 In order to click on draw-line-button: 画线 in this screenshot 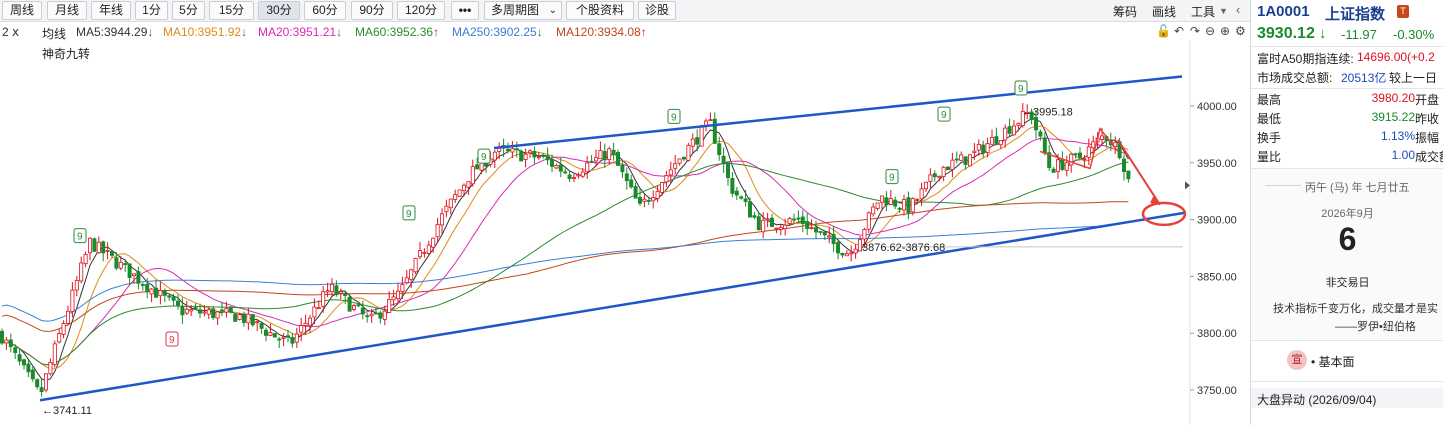, I will do `click(1164, 11)`.